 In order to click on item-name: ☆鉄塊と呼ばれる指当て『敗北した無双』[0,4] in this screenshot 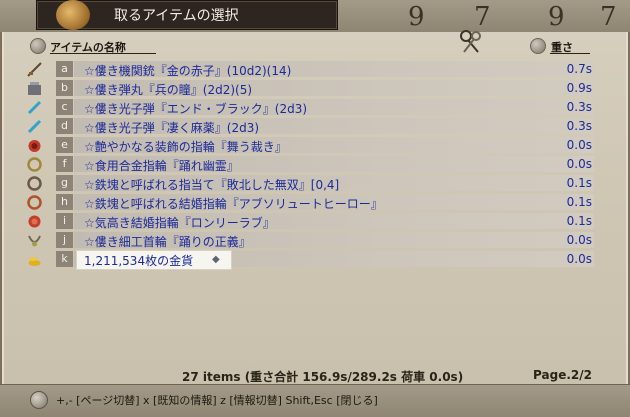, I will do `click(211, 184)`.